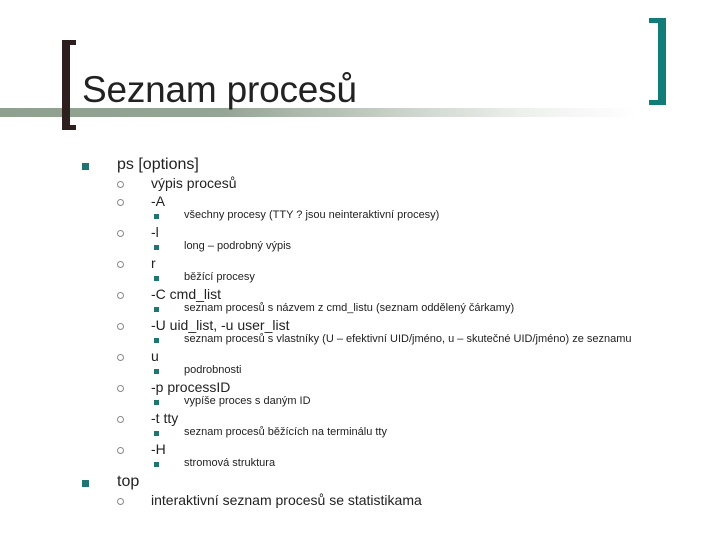  What do you see at coordinates (155, 232) in the screenshot?
I see `bullet-item-level-2: -l` at bounding box center [155, 232].